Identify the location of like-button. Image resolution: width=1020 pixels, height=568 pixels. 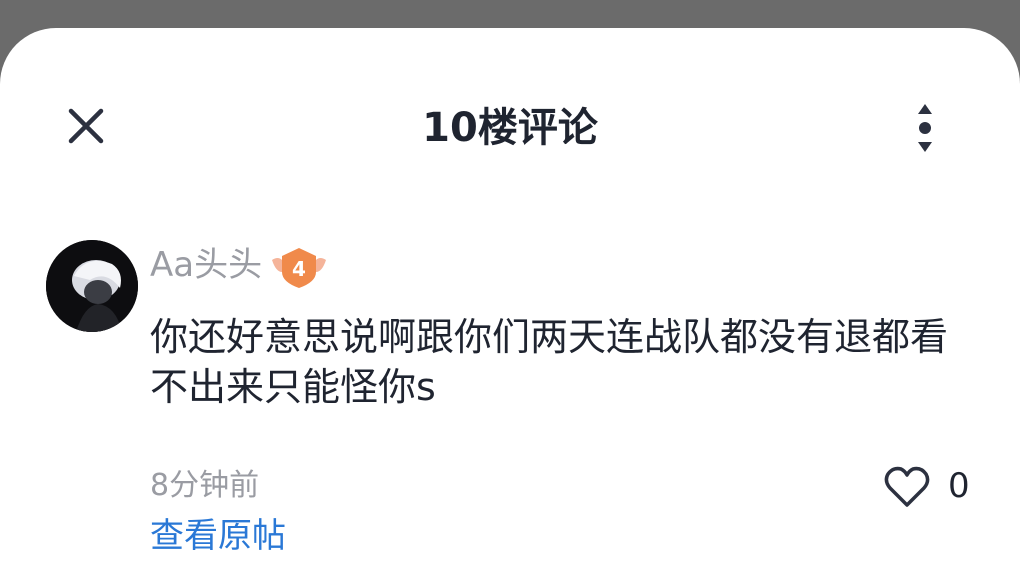
(907, 487).